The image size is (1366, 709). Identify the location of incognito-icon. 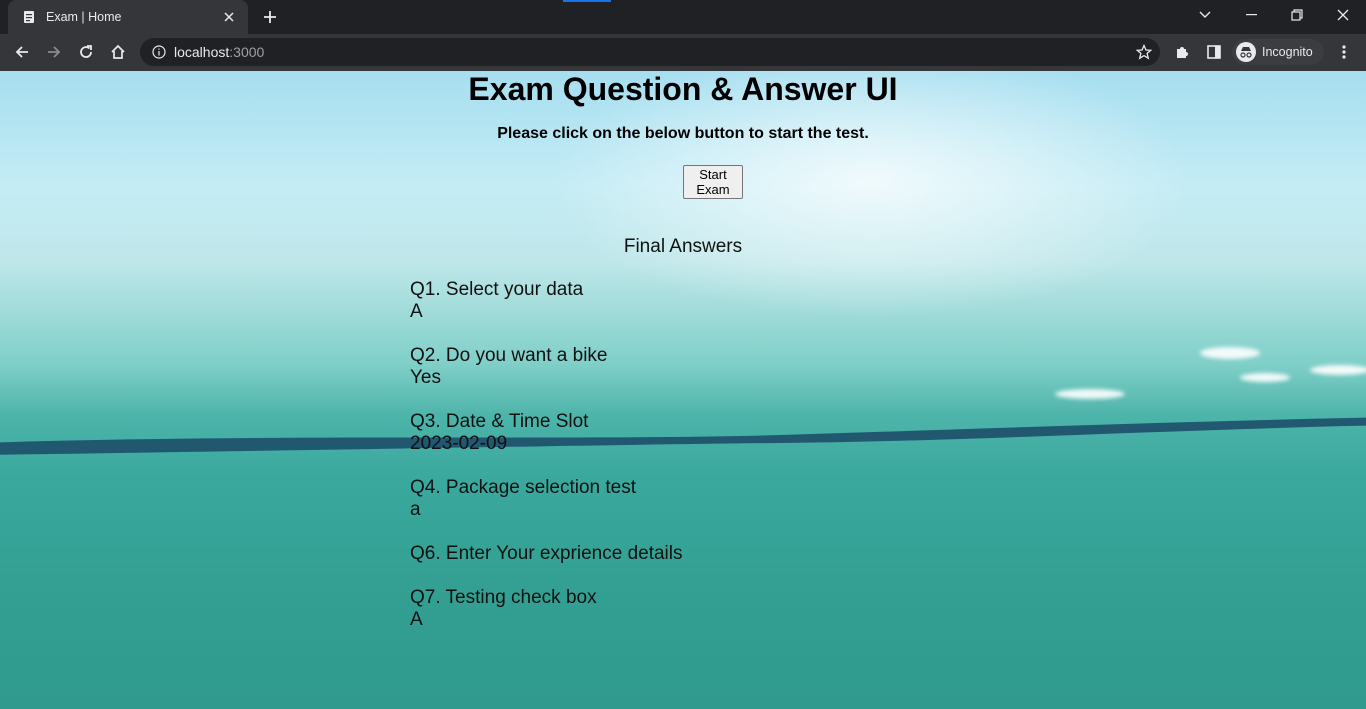
(1246, 52).